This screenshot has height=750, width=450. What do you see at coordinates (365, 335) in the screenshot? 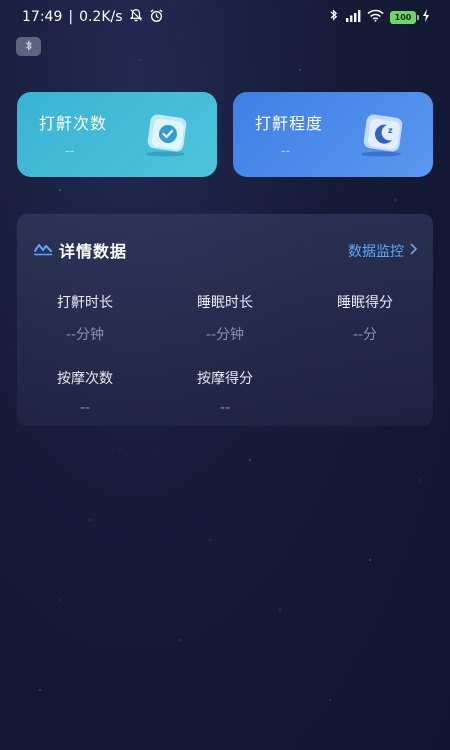
I see `stat-value: --分` at bounding box center [365, 335].